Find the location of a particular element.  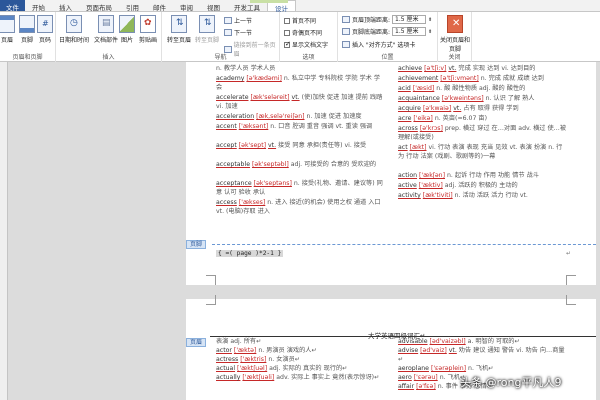

headword: across is located at coordinates (408, 128).